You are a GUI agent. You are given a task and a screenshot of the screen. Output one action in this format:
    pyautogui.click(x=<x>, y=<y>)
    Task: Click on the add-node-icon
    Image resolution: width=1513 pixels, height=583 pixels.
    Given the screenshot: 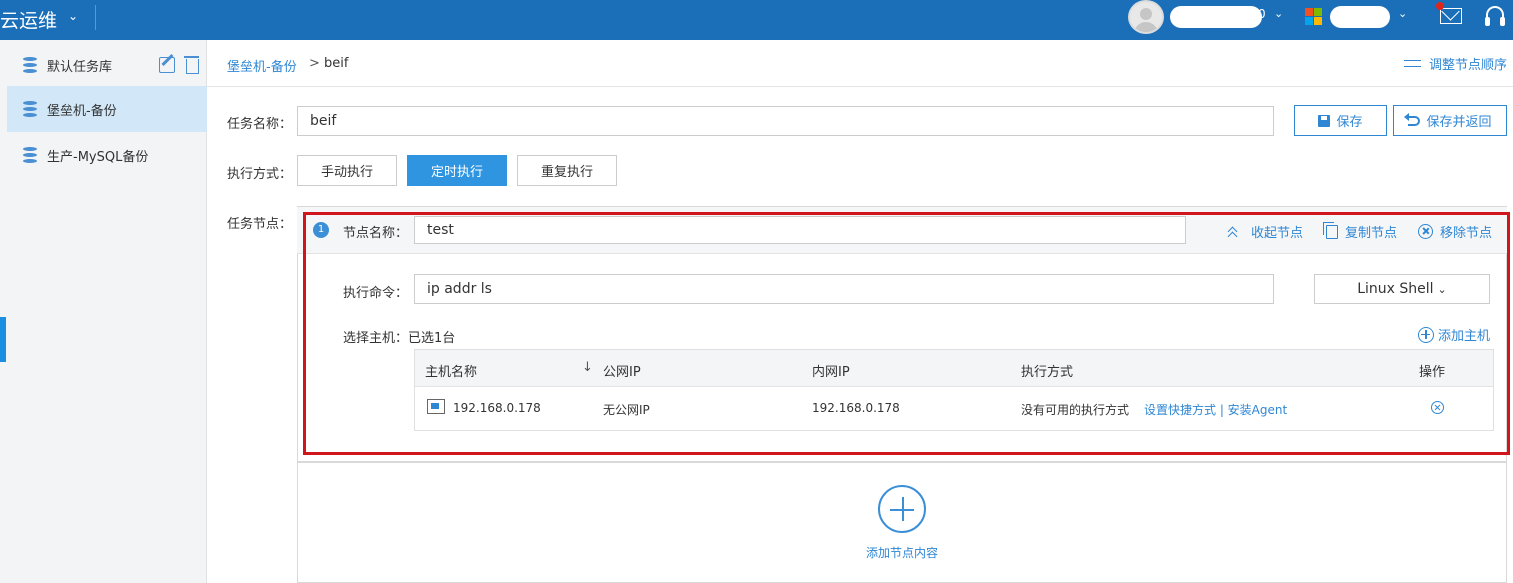 What is the action you would take?
    pyautogui.click(x=902, y=509)
    